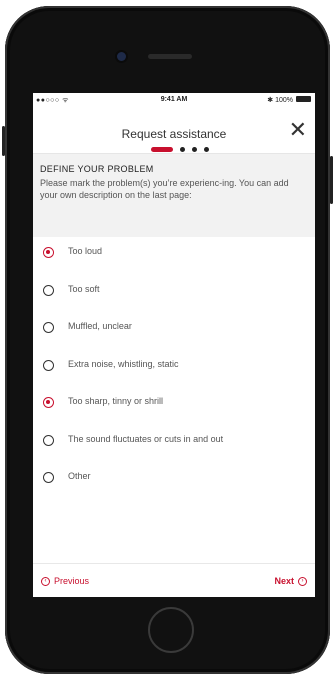 The width and height of the screenshot is (335, 681). What do you see at coordinates (121, 56) in the screenshot?
I see `camera-icon` at bounding box center [121, 56].